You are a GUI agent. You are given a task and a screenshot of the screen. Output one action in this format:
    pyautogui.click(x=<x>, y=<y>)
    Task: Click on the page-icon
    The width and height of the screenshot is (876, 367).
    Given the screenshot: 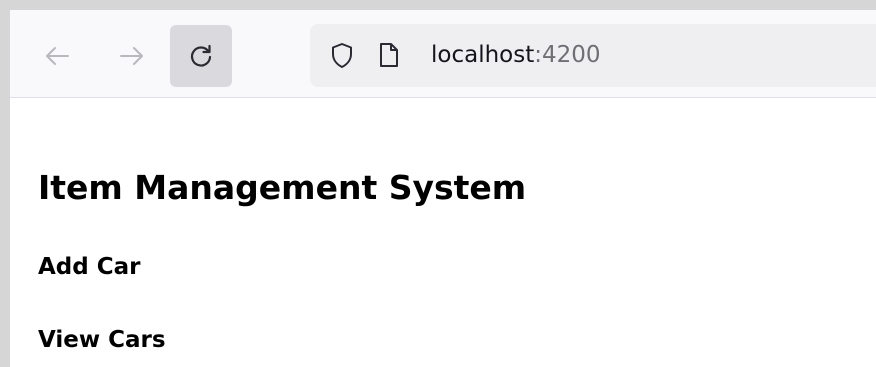 What is the action you would take?
    pyautogui.click(x=389, y=57)
    